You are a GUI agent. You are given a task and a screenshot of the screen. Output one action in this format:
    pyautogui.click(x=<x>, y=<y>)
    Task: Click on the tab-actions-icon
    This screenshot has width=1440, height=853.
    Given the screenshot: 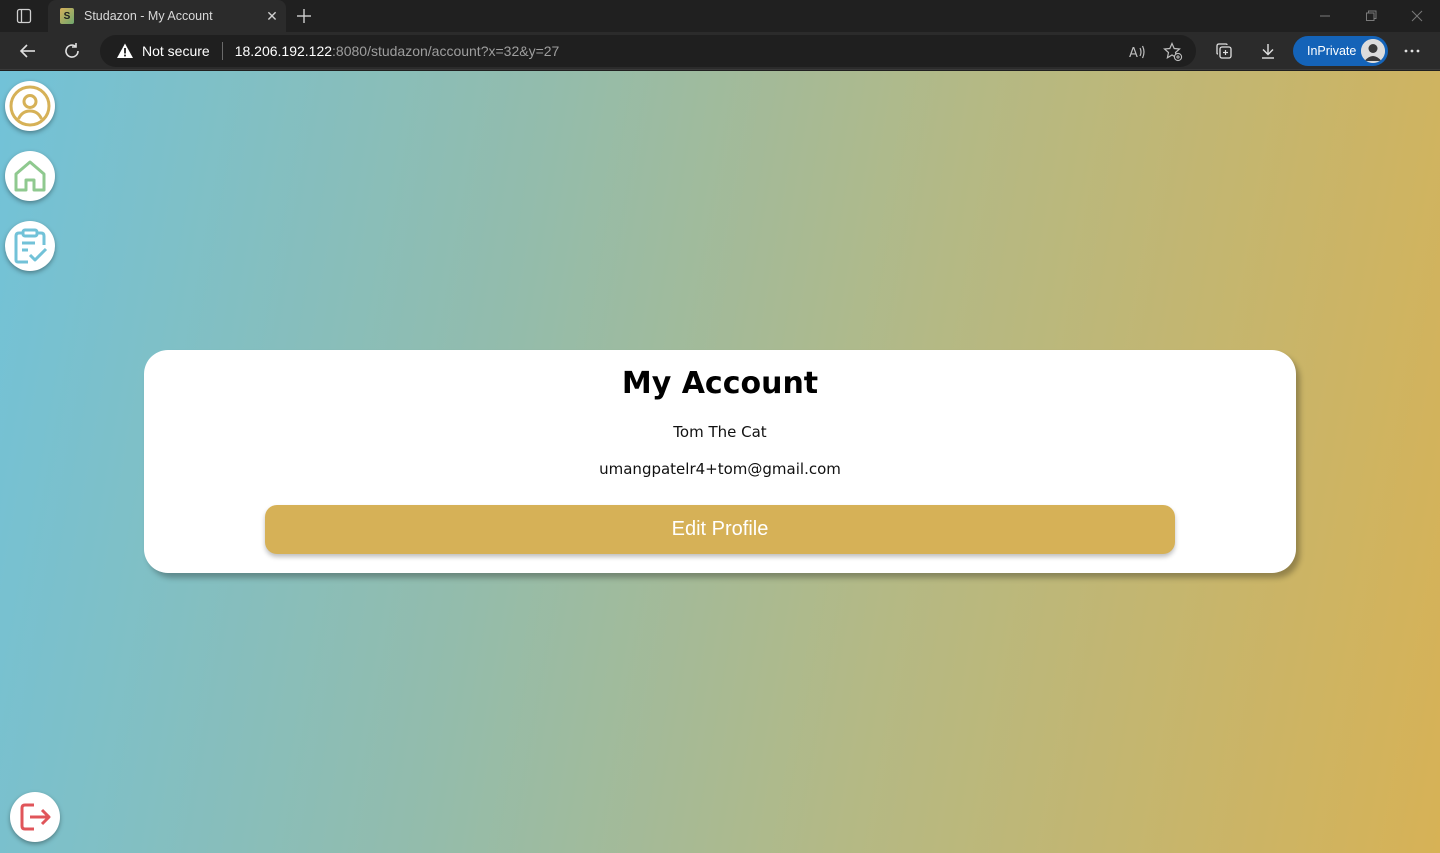 What is the action you would take?
    pyautogui.click(x=24, y=16)
    